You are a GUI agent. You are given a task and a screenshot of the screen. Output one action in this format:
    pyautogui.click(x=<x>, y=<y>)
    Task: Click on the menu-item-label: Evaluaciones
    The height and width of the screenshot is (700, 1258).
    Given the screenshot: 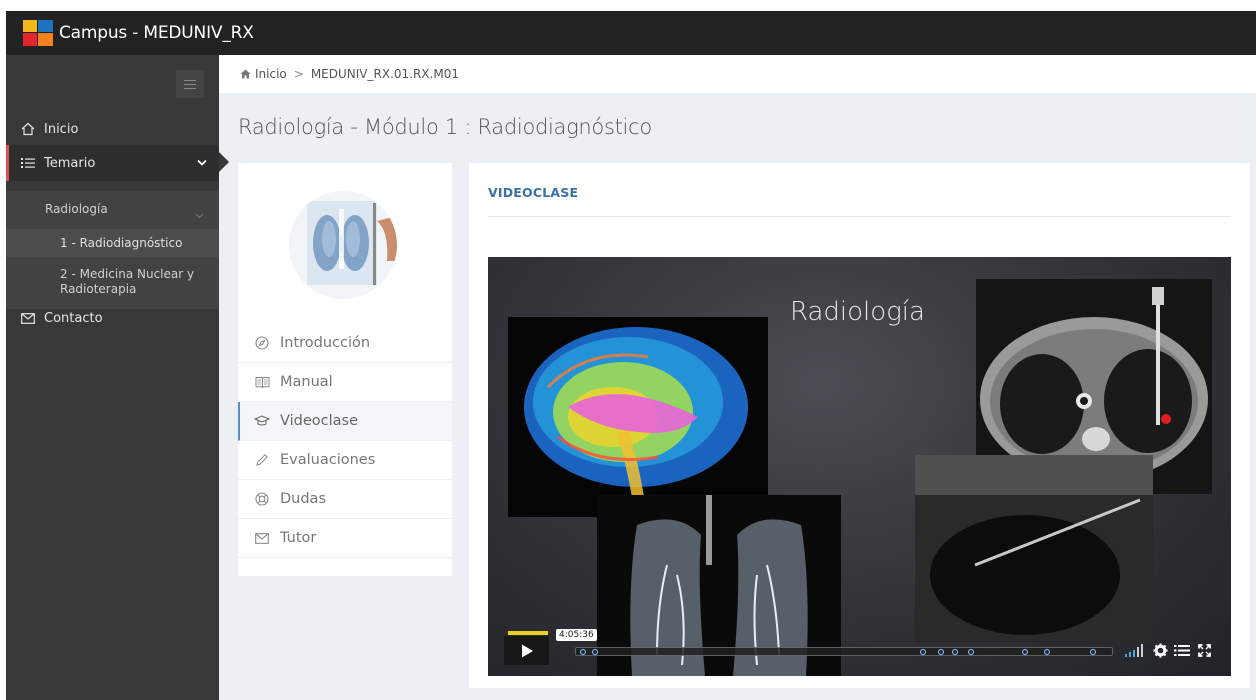 What is the action you would take?
    pyautogui.click(x=328, y=460)
    